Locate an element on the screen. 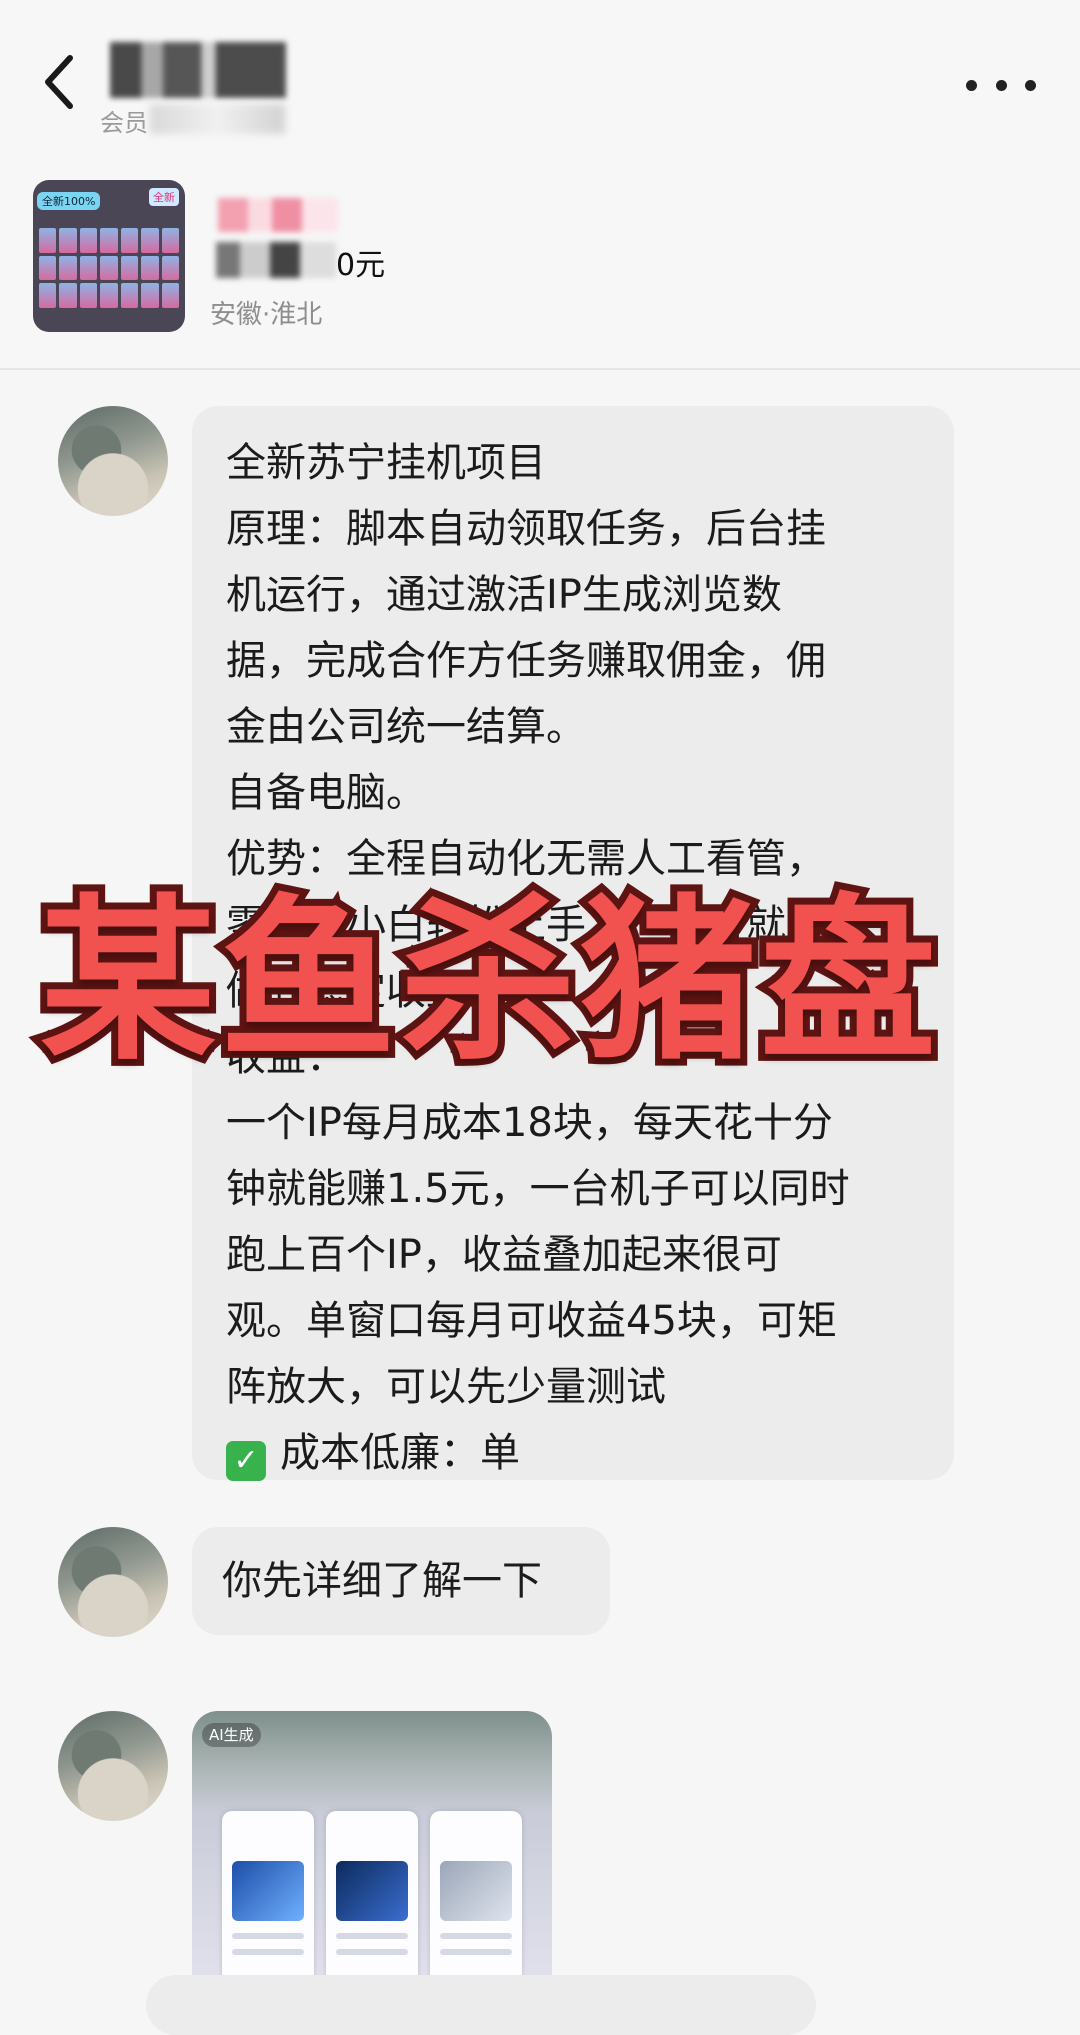 Image resolution: width=1080 pixels, height=2035 pixels. message-check-line: ✓ 成本低廉：单 is located at coordinates (571, 1453).